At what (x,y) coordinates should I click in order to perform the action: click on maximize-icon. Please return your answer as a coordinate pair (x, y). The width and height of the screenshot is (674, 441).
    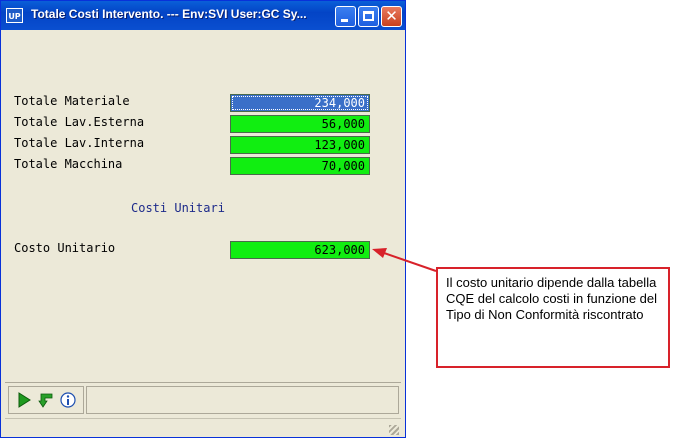
    Looking at the image, I should click on (368, 16).